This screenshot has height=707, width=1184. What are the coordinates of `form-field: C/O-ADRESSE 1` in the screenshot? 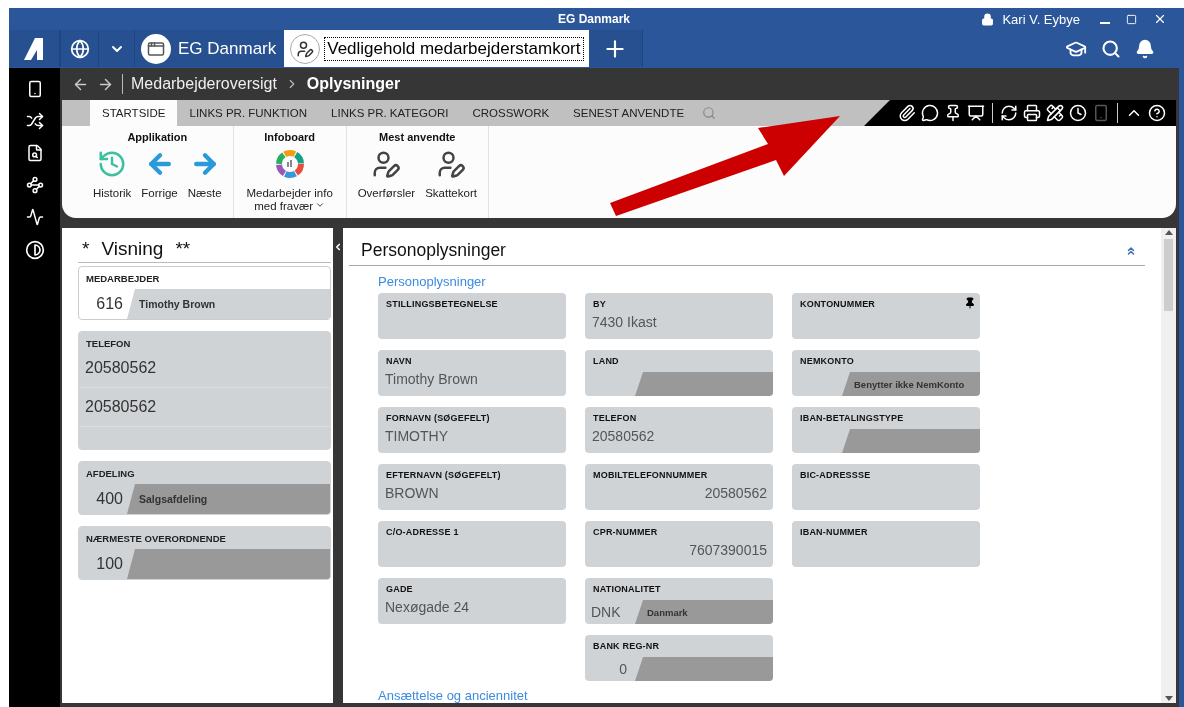 It's located at (472, 544).